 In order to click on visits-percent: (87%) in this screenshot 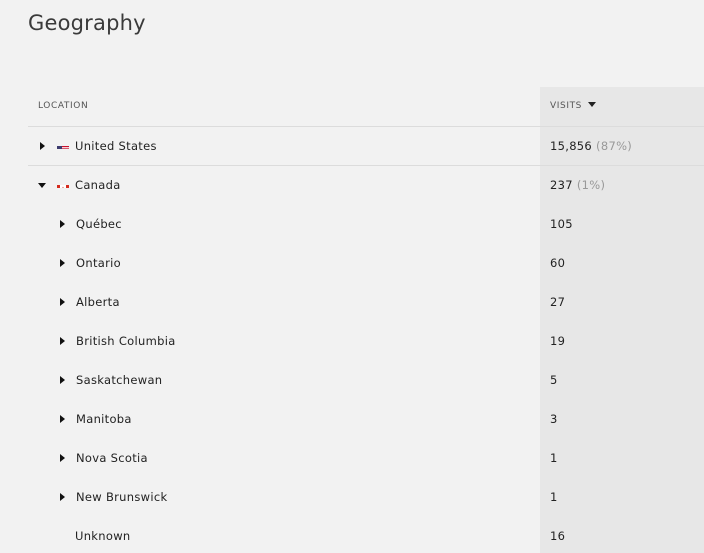, I will do `click(614, 146)`.